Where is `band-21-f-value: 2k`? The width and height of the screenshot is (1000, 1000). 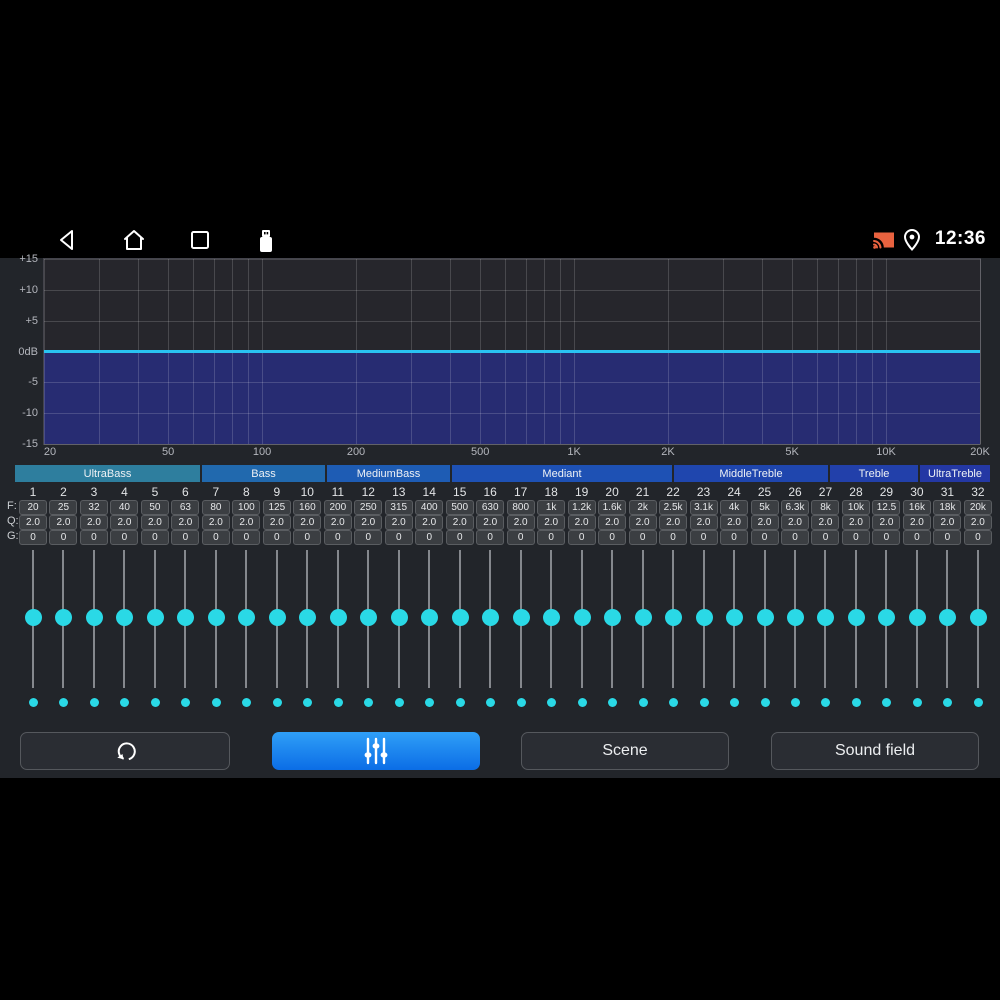
band-21-f-value: 2k is located at coordinates (642, 507).